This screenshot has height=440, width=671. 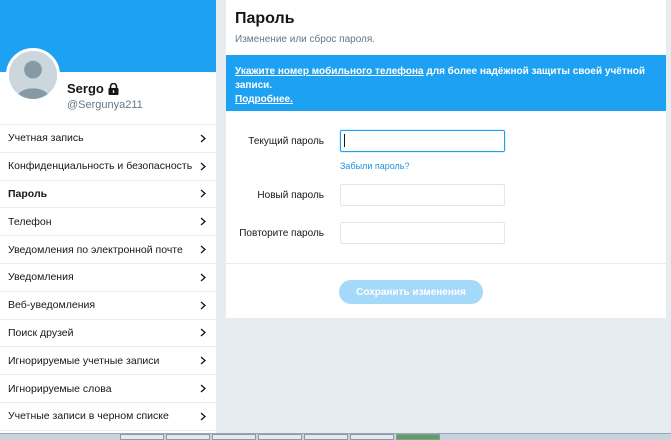 What do you see at coordinates (41, 332) in the screenshot?
I see `sidebar-menu-item-label: Поиск друзей` at bounding box center [41, 332].